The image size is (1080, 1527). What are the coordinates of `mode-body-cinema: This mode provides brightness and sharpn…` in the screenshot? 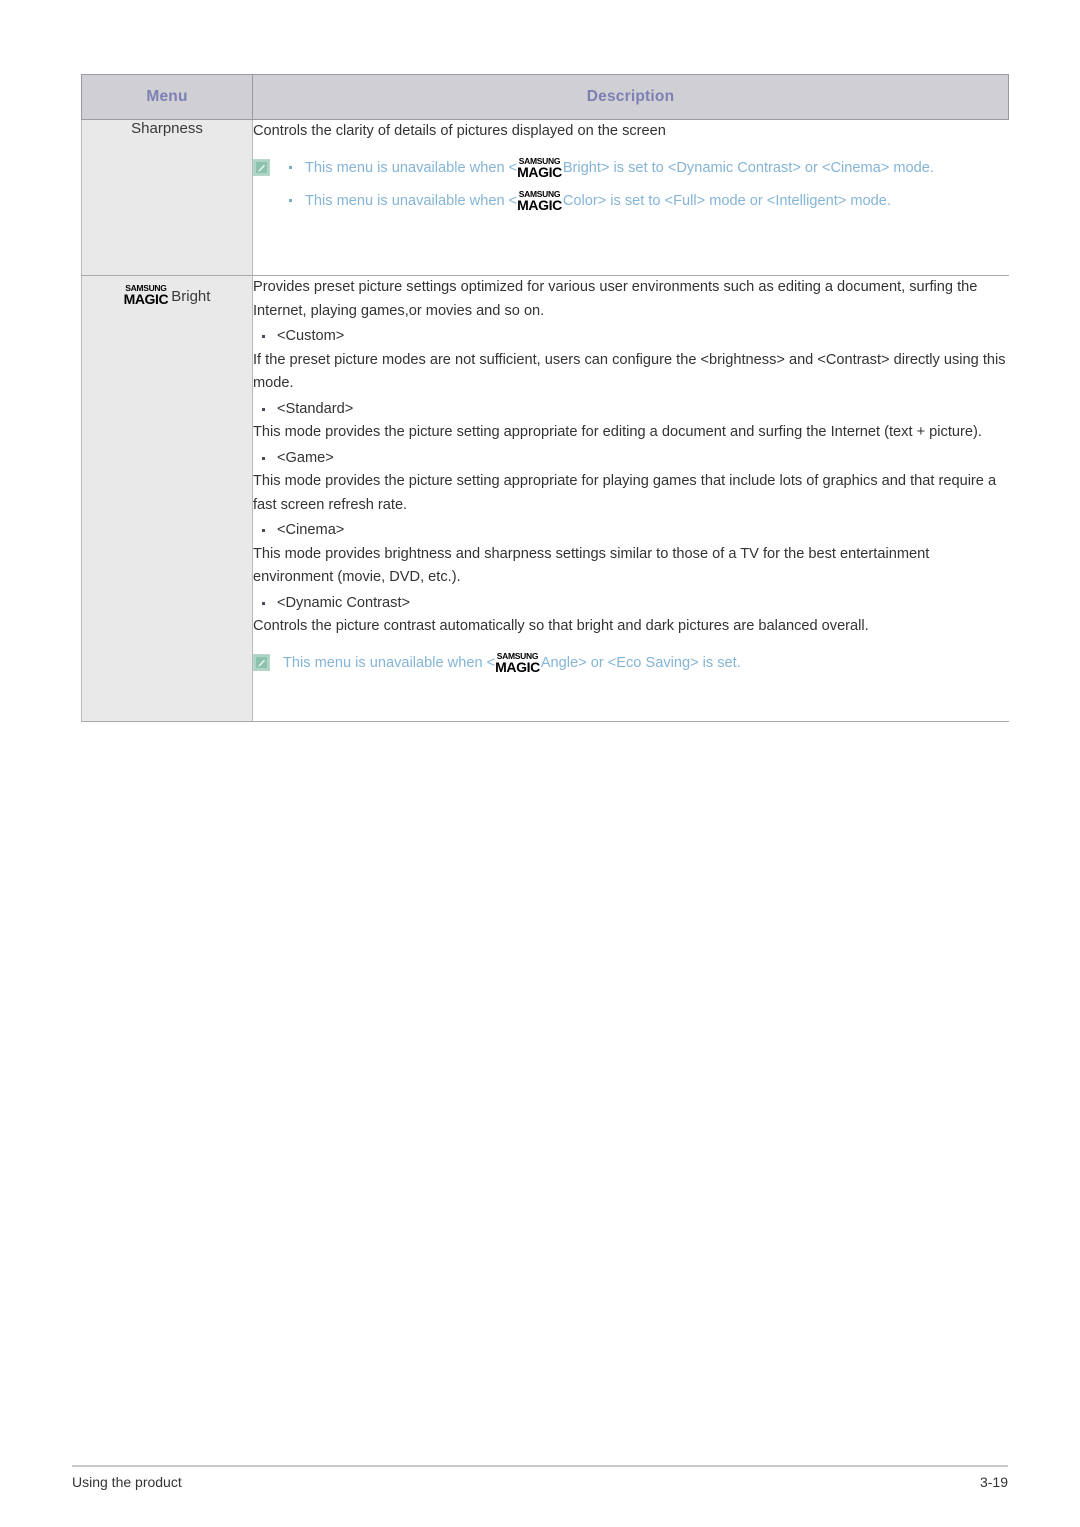 It's located at (591, 565).